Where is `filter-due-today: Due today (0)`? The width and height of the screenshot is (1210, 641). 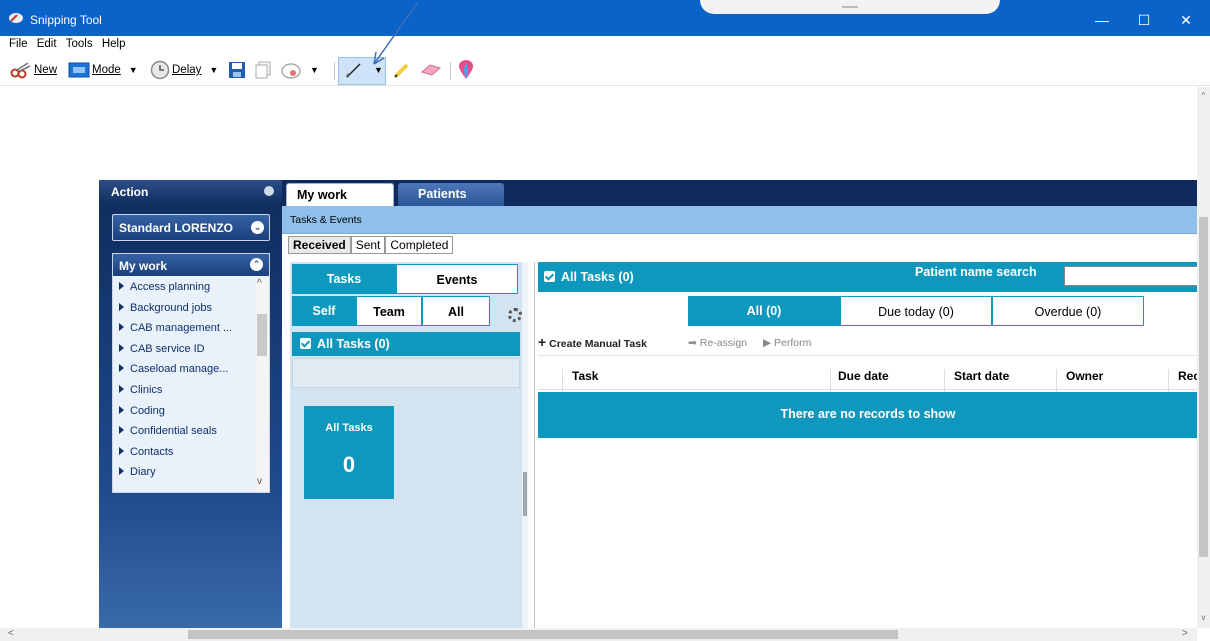
filter-due-today: Due today (0) is located at coordinates (916, 311).